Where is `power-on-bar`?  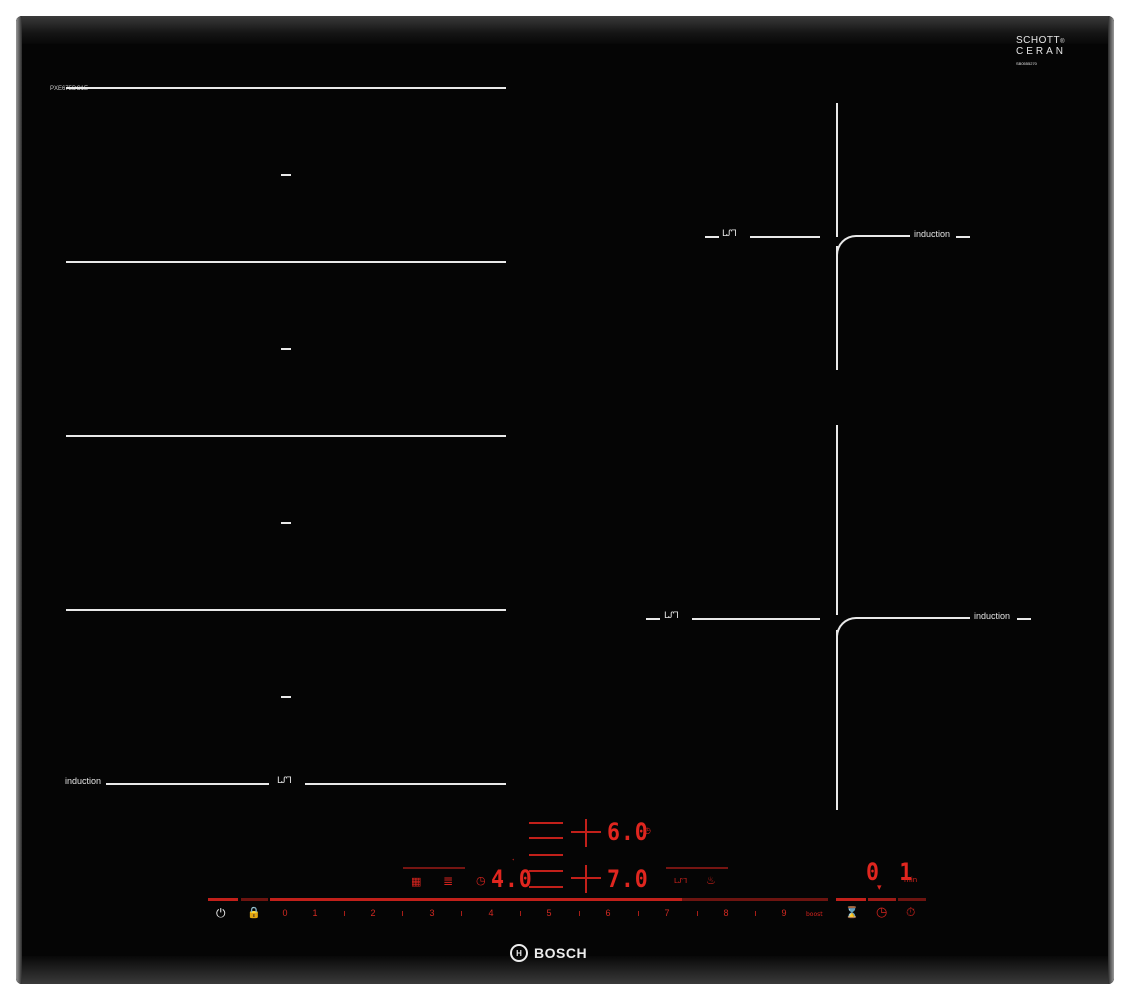
power-on-bar is located at coordinates (223, 899).